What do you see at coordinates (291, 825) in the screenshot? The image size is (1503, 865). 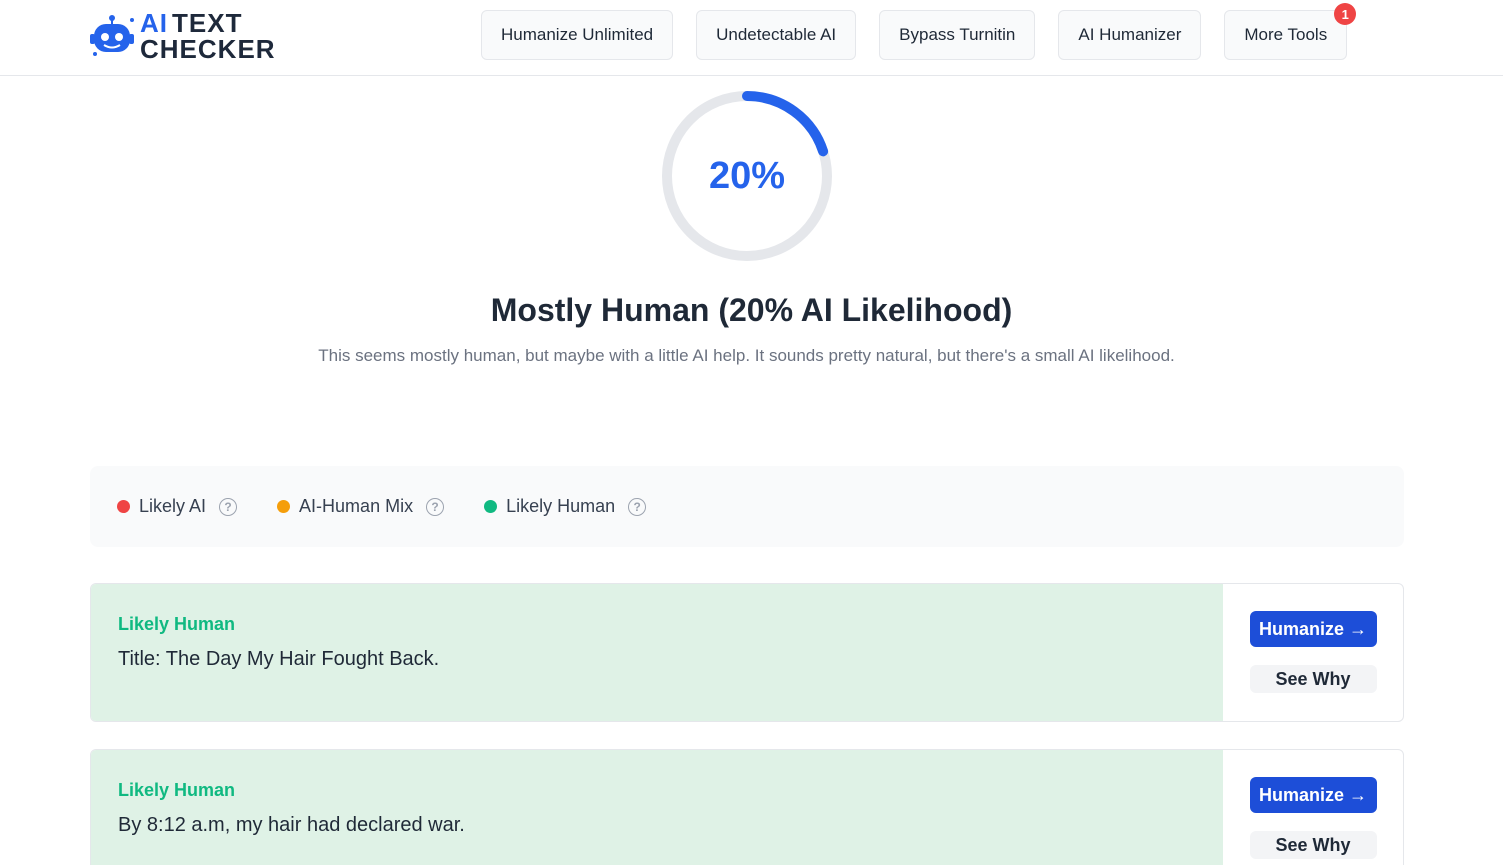 I see `sentence-text: By 8:12 a.m, my hair had declared war.` at bounding box center [291, 825].